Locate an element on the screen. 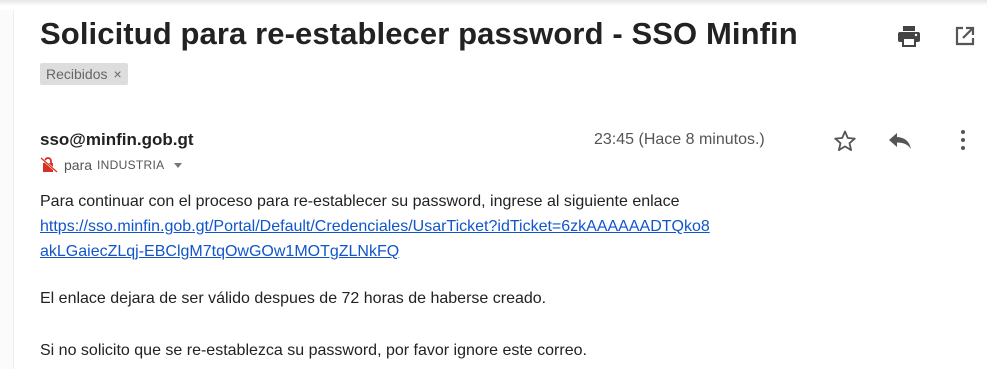 The width and height of the screenshot is (987, 369). recipient-prefix: para is located at coordinates (78, 165).